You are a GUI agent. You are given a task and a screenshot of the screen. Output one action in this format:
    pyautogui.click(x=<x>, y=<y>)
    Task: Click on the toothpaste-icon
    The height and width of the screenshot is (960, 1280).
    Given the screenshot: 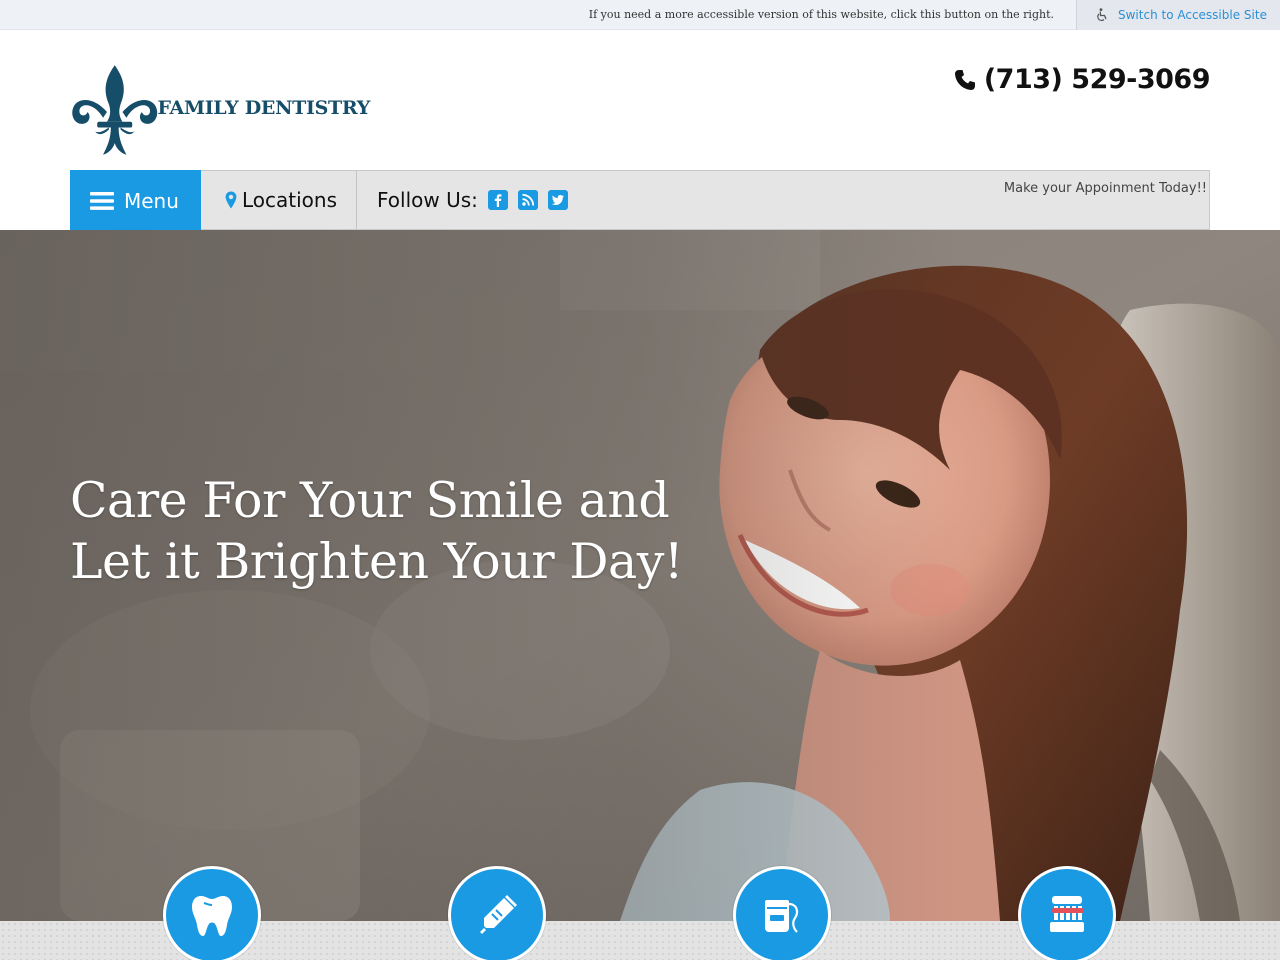 What is the action you would take?
    pyautogui.click(x=498, y=914)
    